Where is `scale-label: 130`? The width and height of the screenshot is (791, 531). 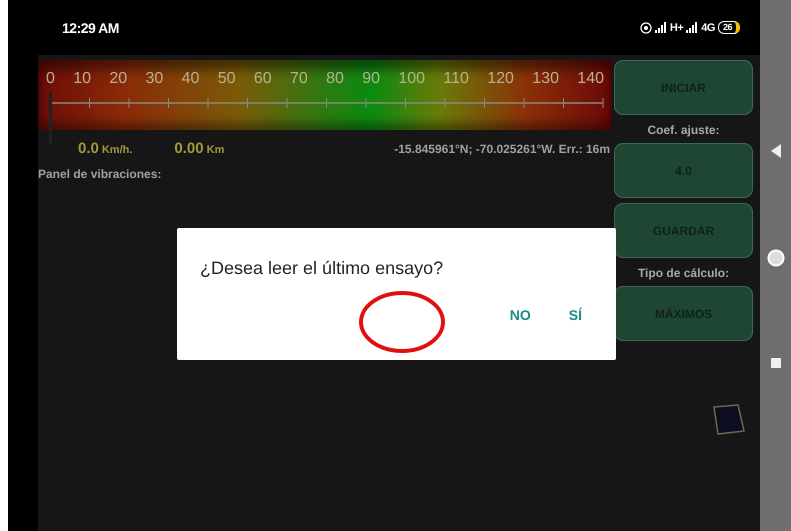 scale-label: 130 is located at coordinates (545, 79).